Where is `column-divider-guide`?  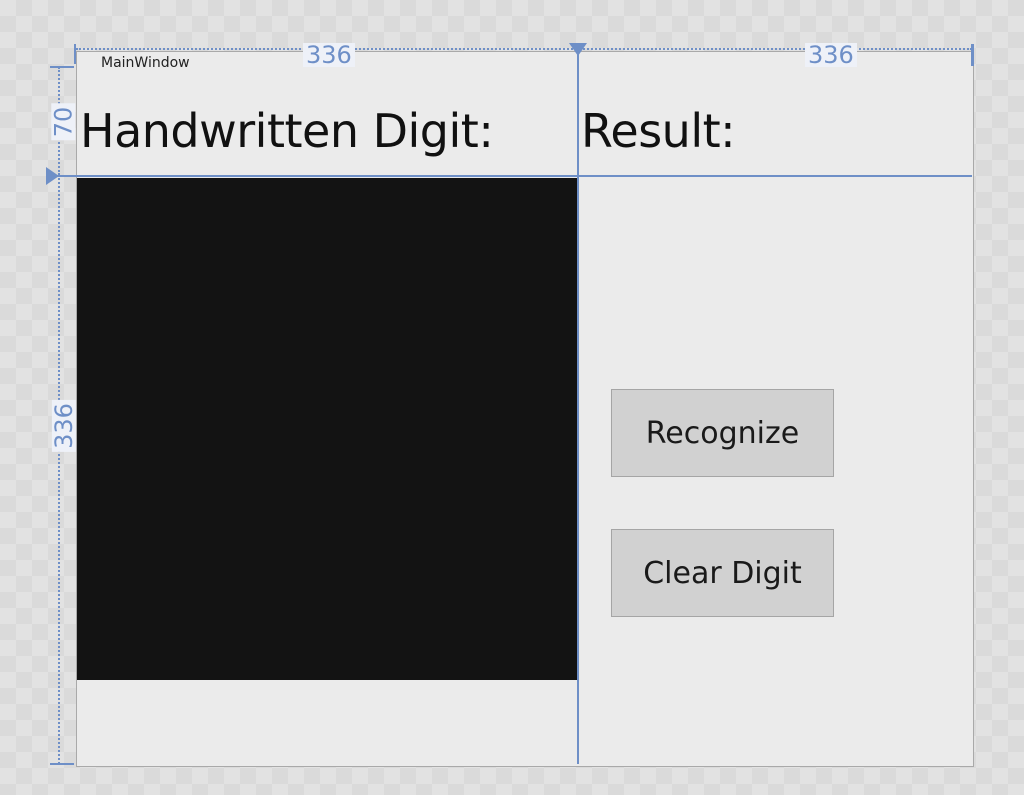
column-divider-guide is located at coordinates (578, 406).